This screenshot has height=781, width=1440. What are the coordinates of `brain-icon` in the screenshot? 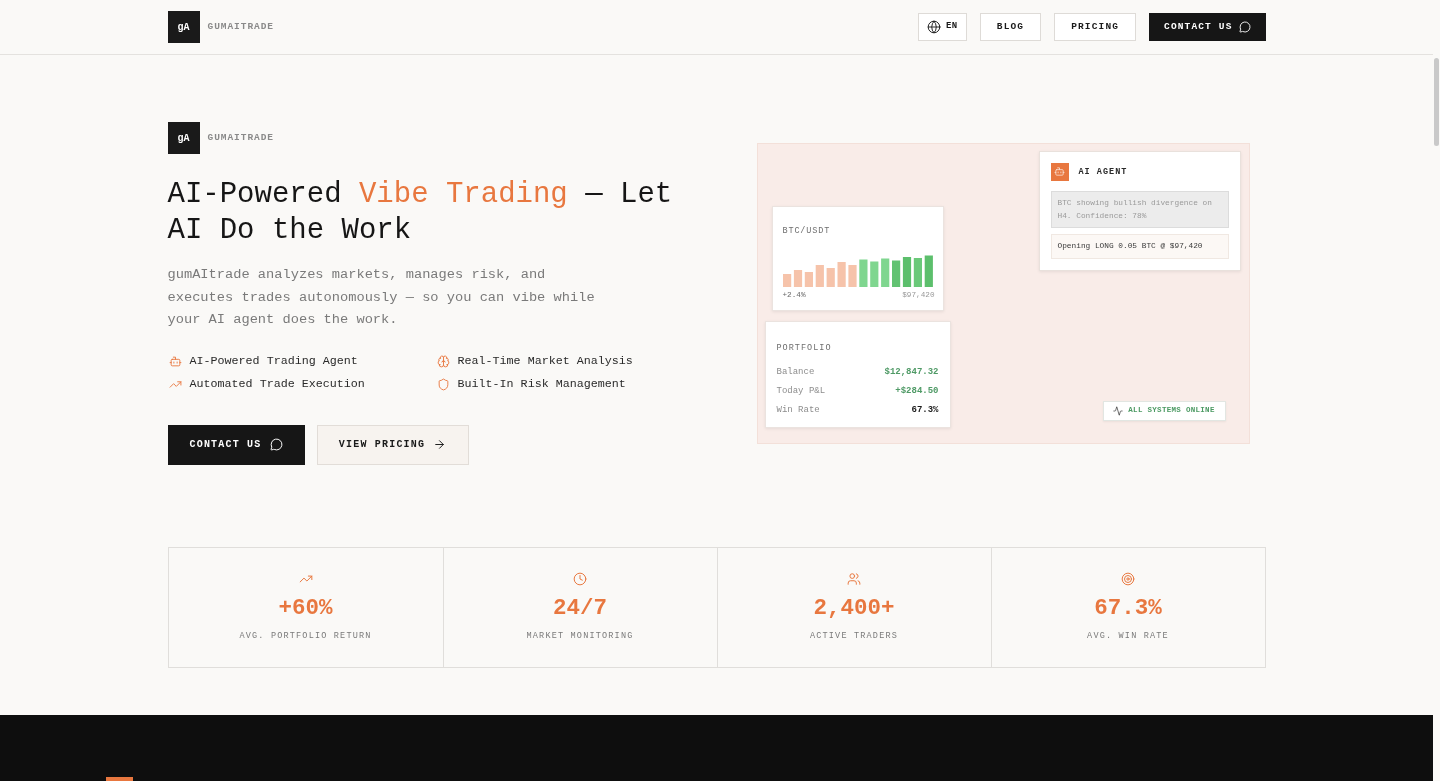 It's located at (443, 362).